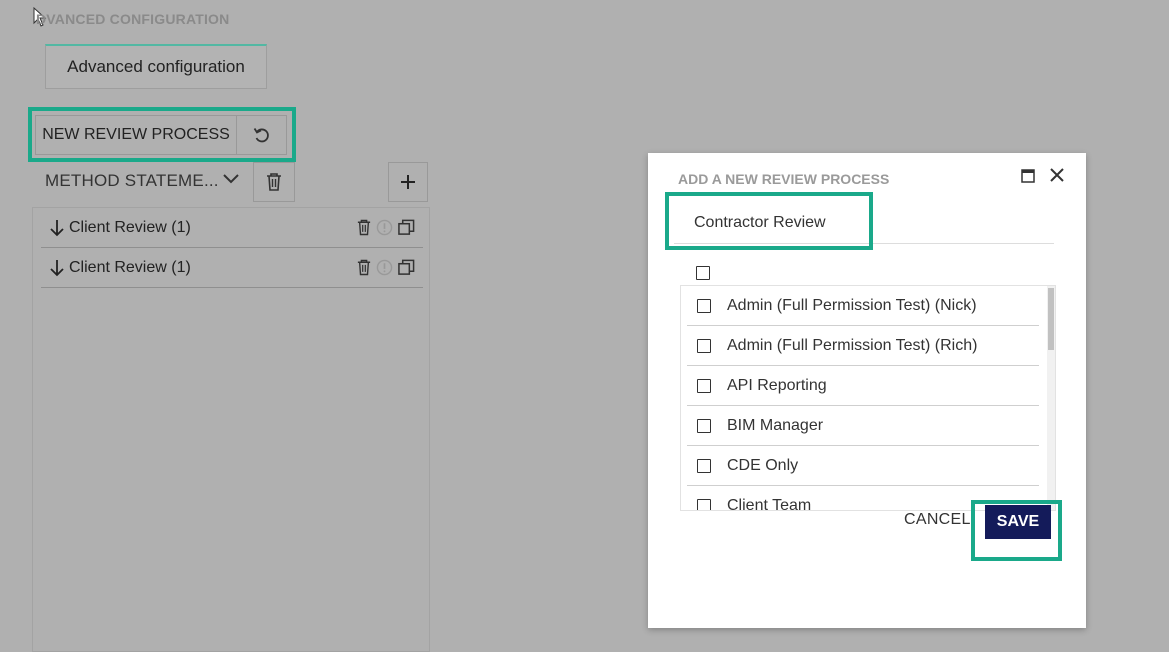 This screenshot has height=652, width=1169. I want to click on plus-icon, so click(408, 182).